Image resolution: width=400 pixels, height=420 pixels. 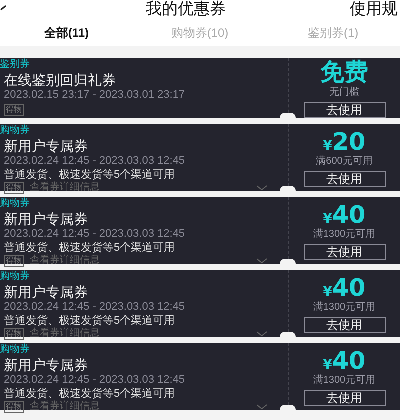 I want to click on usage-rules-link: 使用规, so click(x=374, y=10).